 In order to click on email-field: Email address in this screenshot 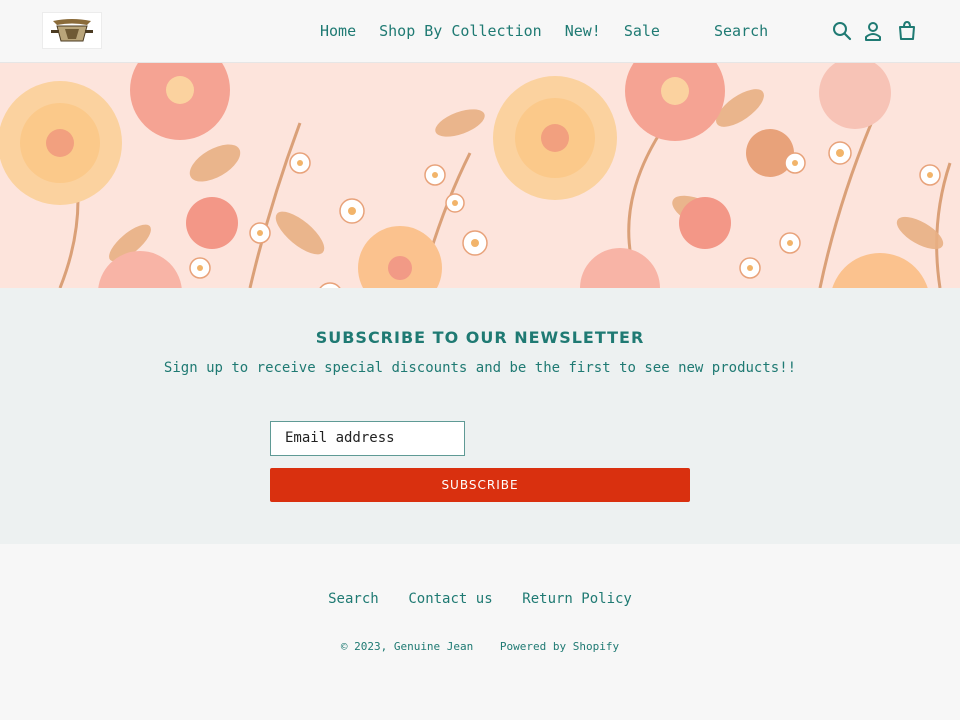, I will do `click(367, 438)`.